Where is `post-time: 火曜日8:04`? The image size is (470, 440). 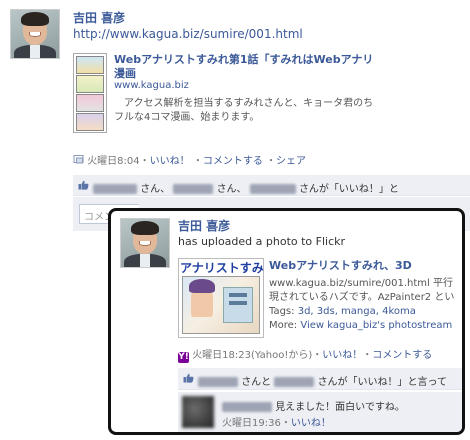 post-time: 火曜日8:04 is located at coordinates (113, 161).